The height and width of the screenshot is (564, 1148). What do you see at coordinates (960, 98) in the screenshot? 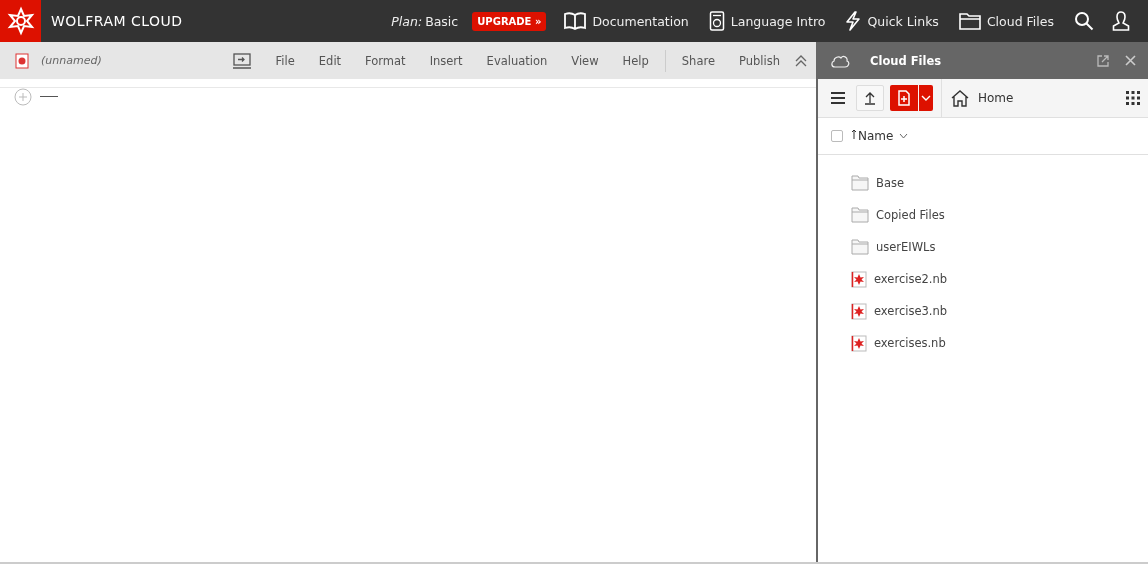
I see `home-icon` at bounding box center [960, 98].